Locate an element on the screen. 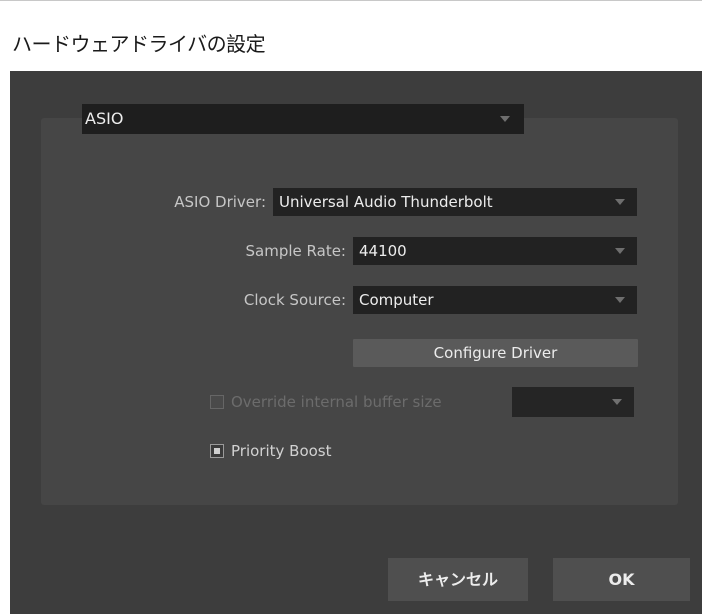 The height and width of the screenshot is (614, 702). override-buffer-checkbox-row: Override internal buffer size is located at coordinates (355, 403).